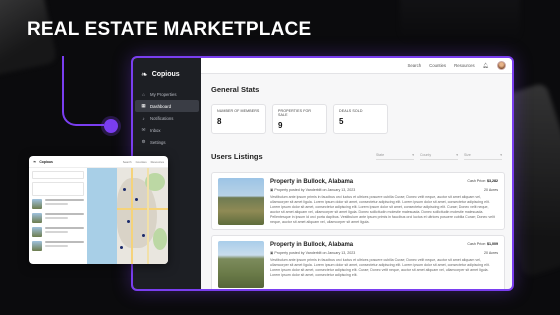 This screenshot has width=560, height=315. Describe the element at coordinates (169, 29) in the screenshot. I see `hero-title: REAL ESTATE MARKETPLACE` at that location.